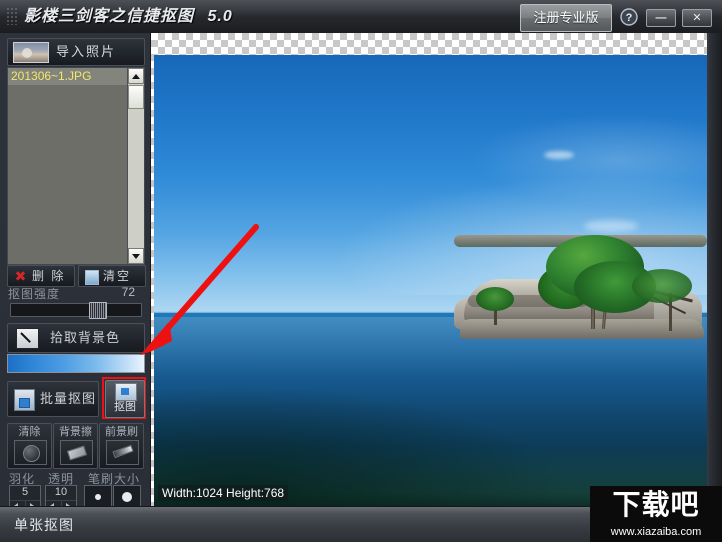  I want to click on batch-cutout-button: 批量抠图, so click(53, 399).